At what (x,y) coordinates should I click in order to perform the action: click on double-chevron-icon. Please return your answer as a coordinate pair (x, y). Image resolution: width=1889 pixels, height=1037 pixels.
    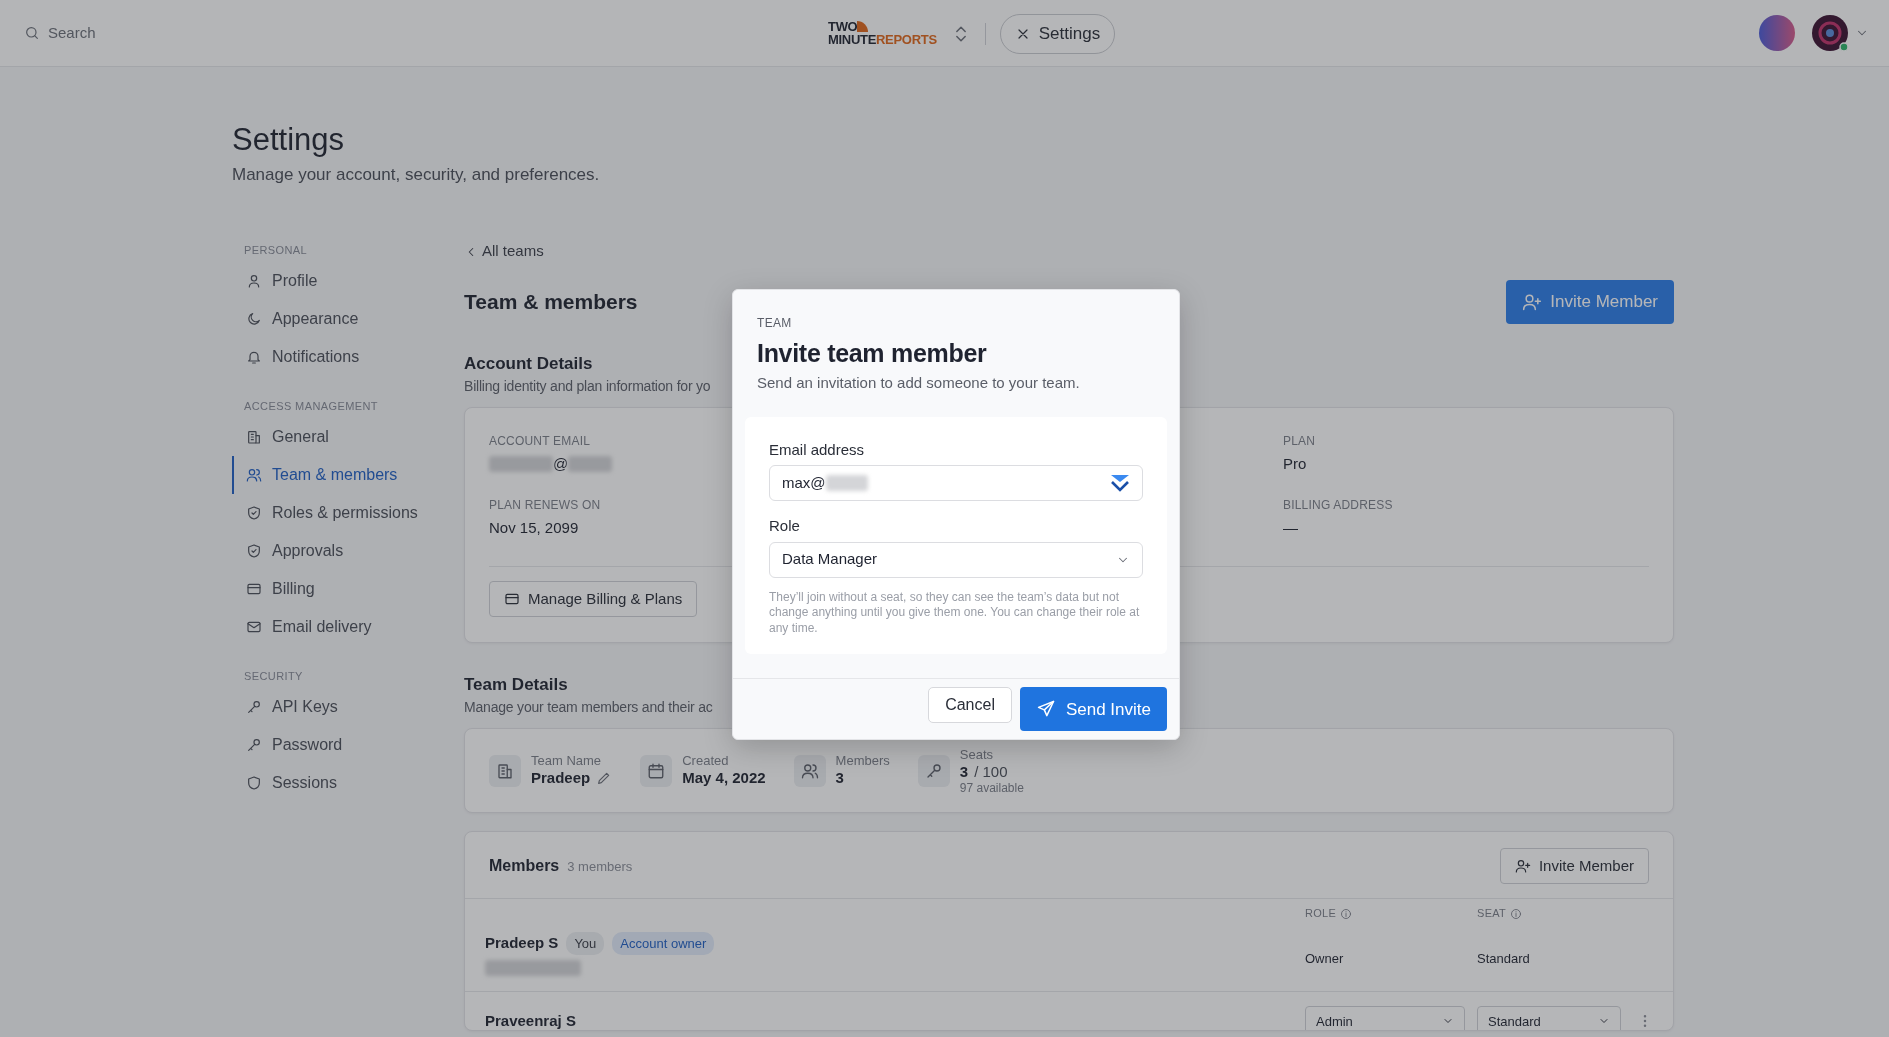
    Looking at the image, I should click on (1120, 483).